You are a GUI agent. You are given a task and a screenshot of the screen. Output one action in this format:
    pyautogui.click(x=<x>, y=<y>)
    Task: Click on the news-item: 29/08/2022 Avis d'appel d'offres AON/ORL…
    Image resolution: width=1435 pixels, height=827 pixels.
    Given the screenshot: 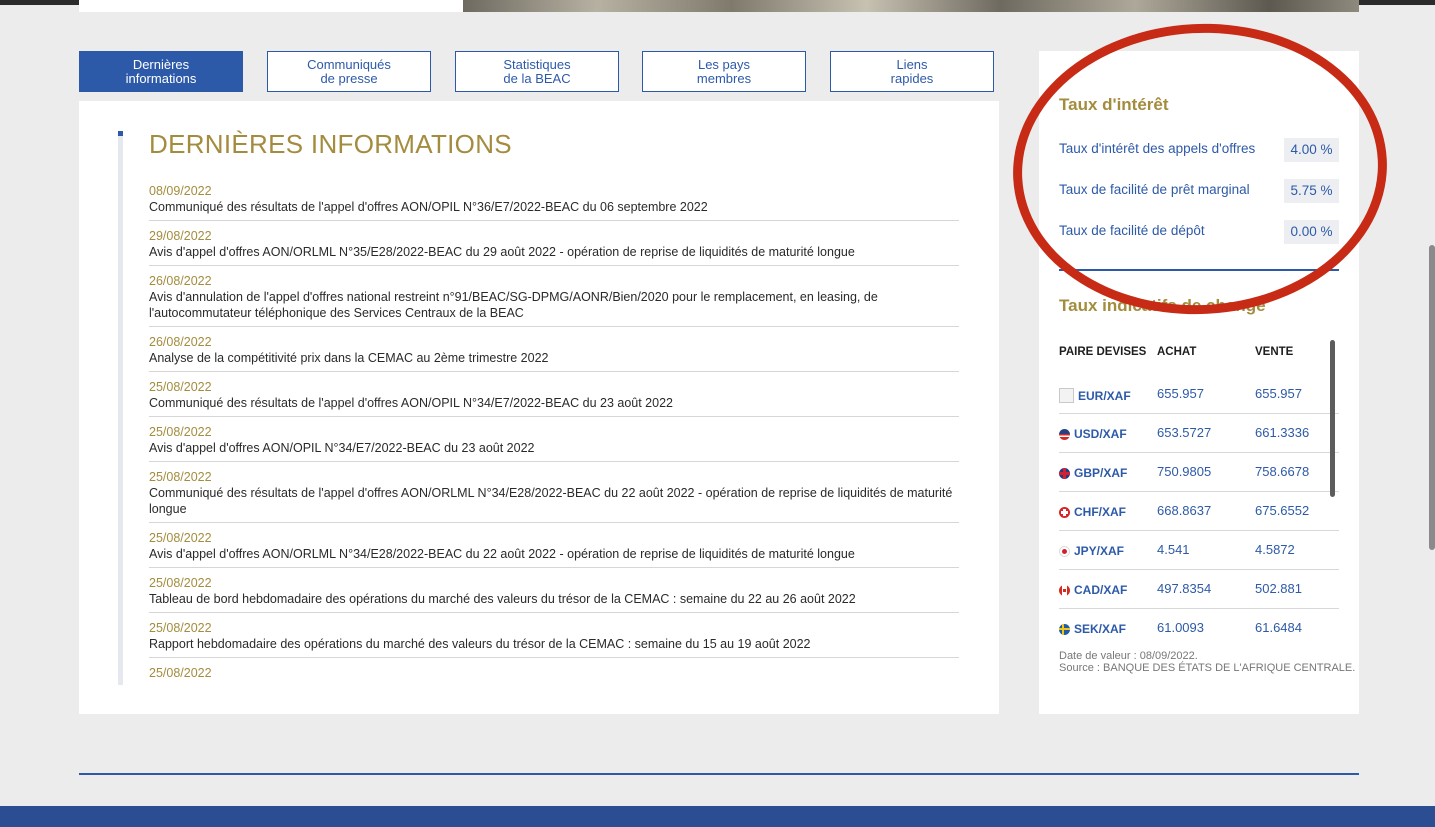 What is the action you would take?
    pyautogui.click(x=554, y=247)
    